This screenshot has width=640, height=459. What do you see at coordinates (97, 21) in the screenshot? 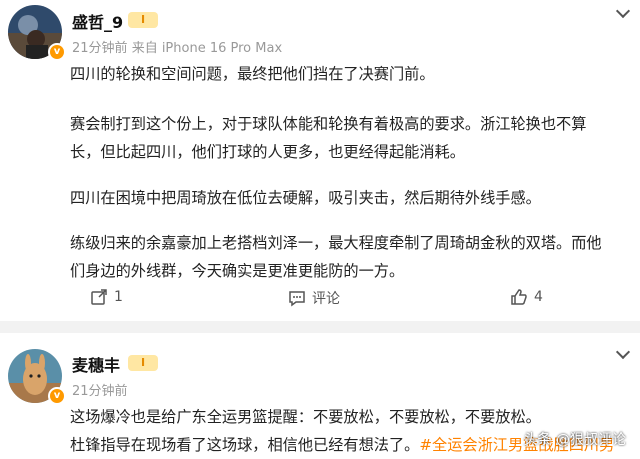
I see `username: 盛哲_9` at bounding box center [97, 21].